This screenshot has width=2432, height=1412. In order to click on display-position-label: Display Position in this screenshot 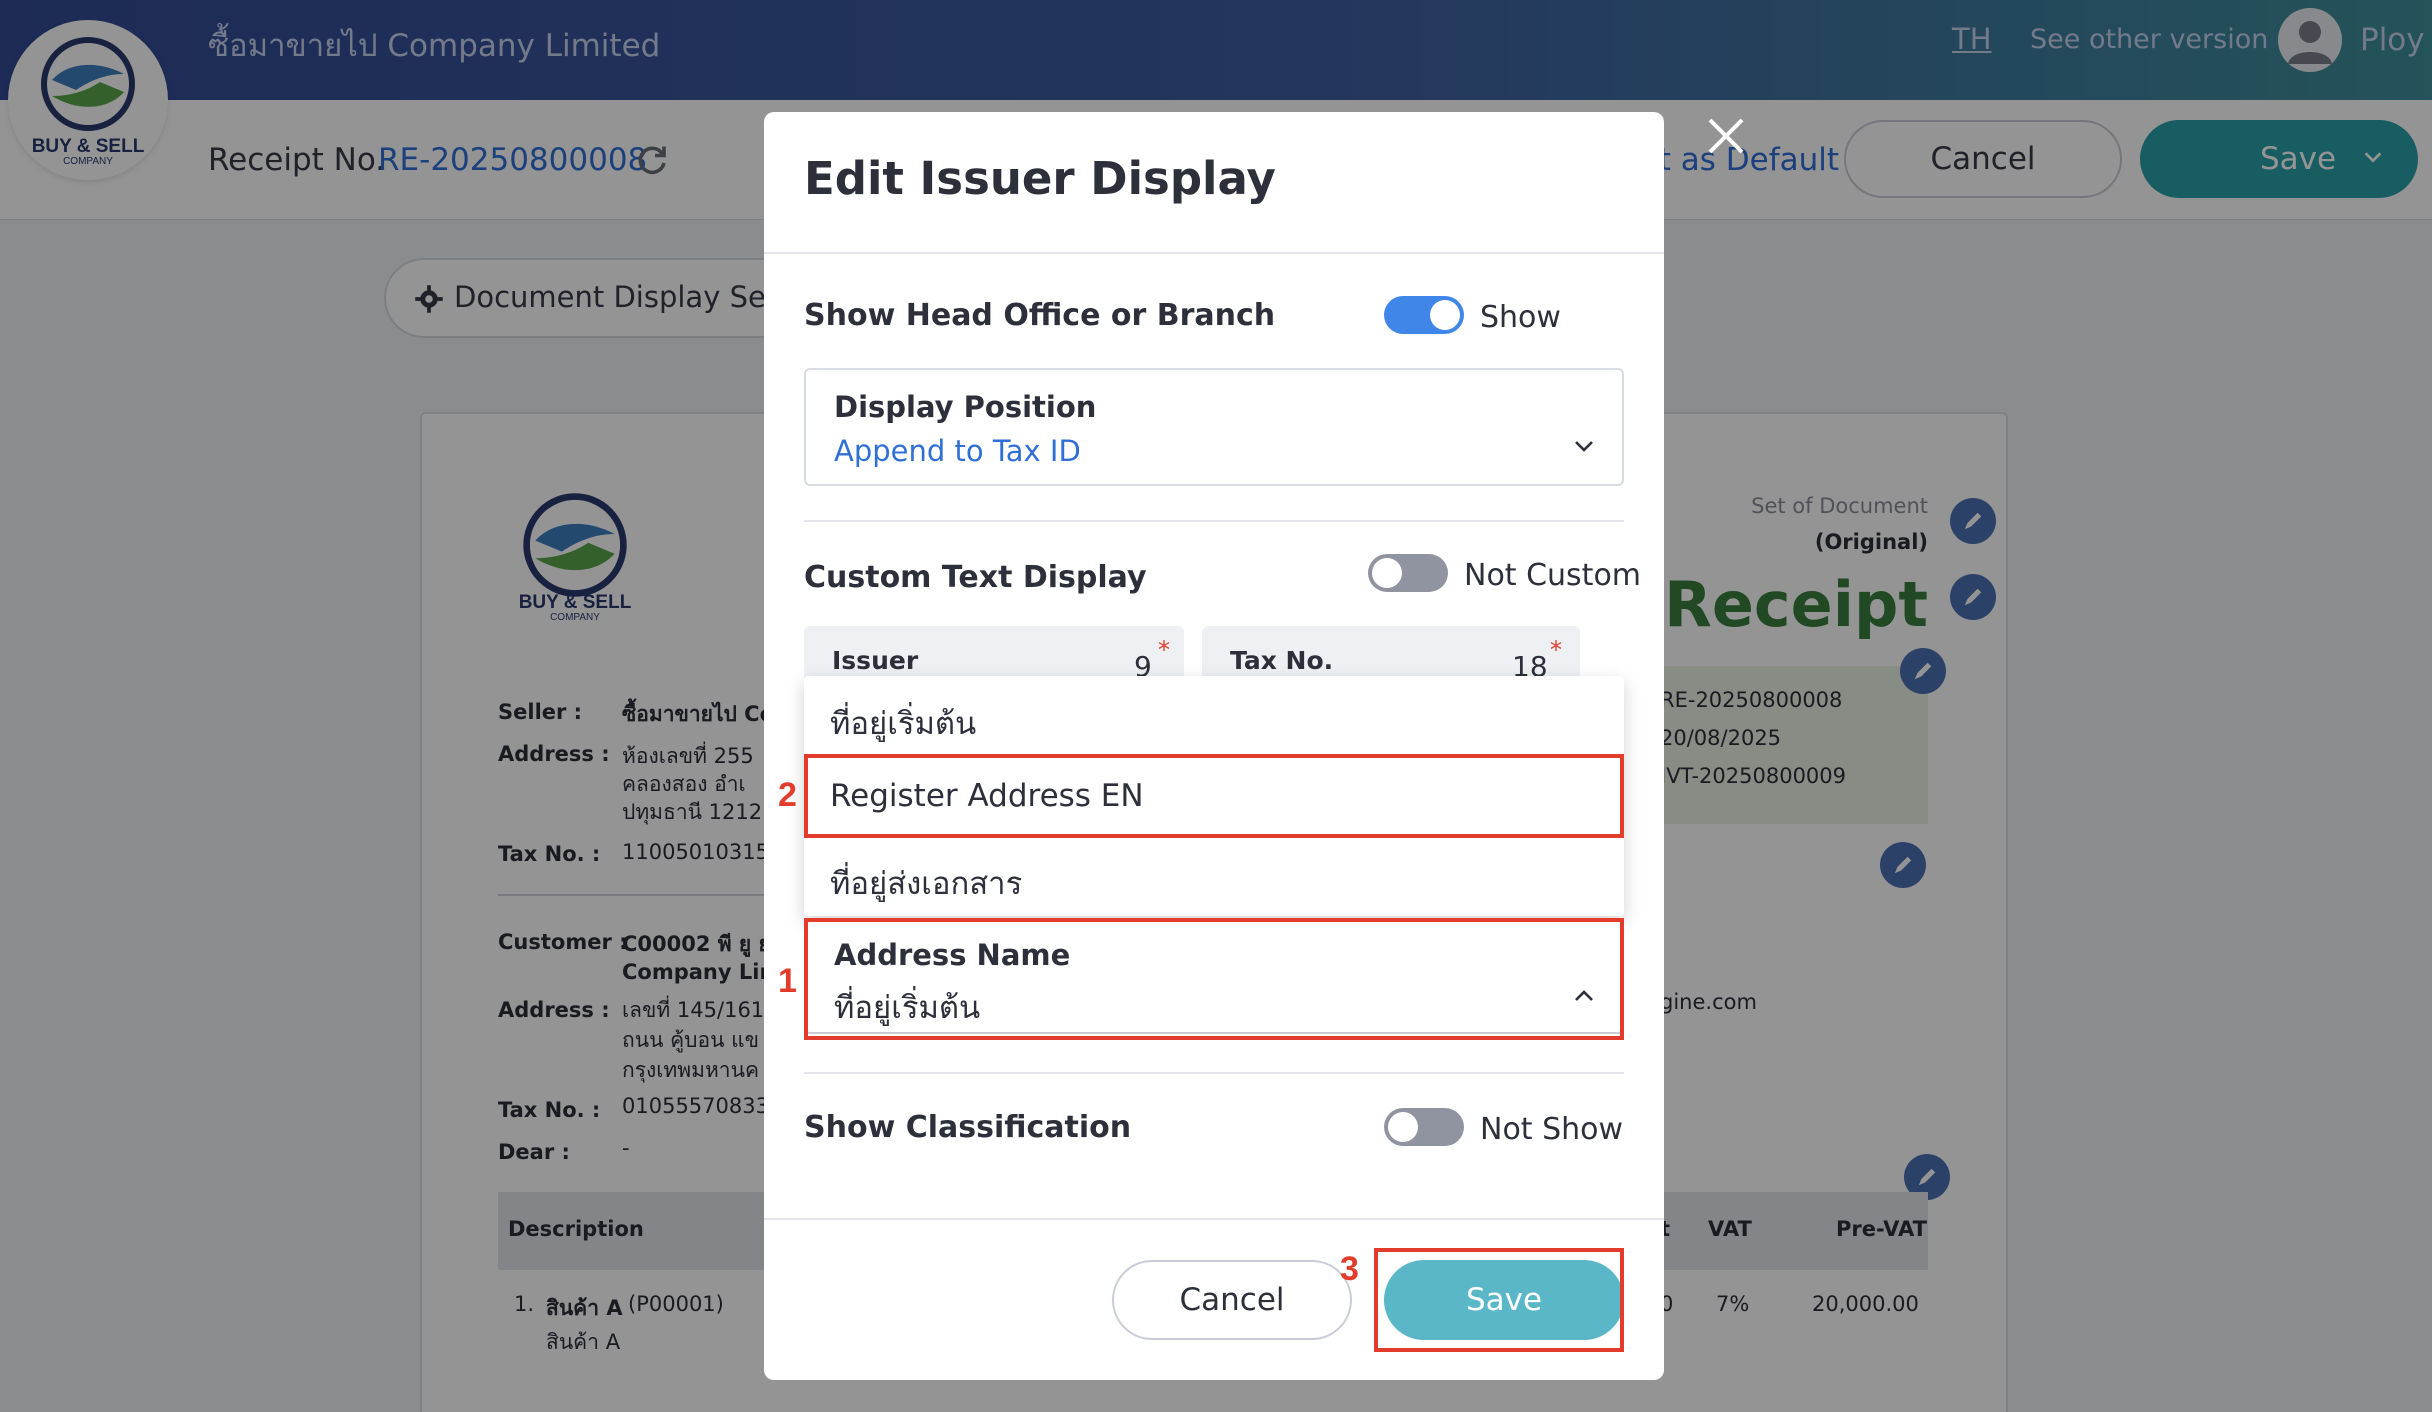, I will do `click(965, 407)`.